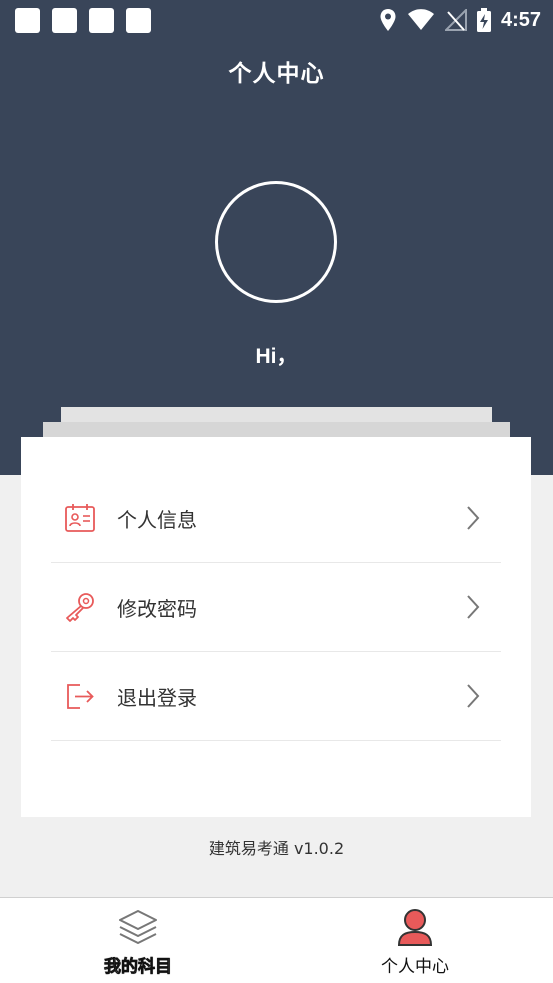 This screenshot has height=983, width=553. I want to click on battery-charging-icon, so click(483, 20).